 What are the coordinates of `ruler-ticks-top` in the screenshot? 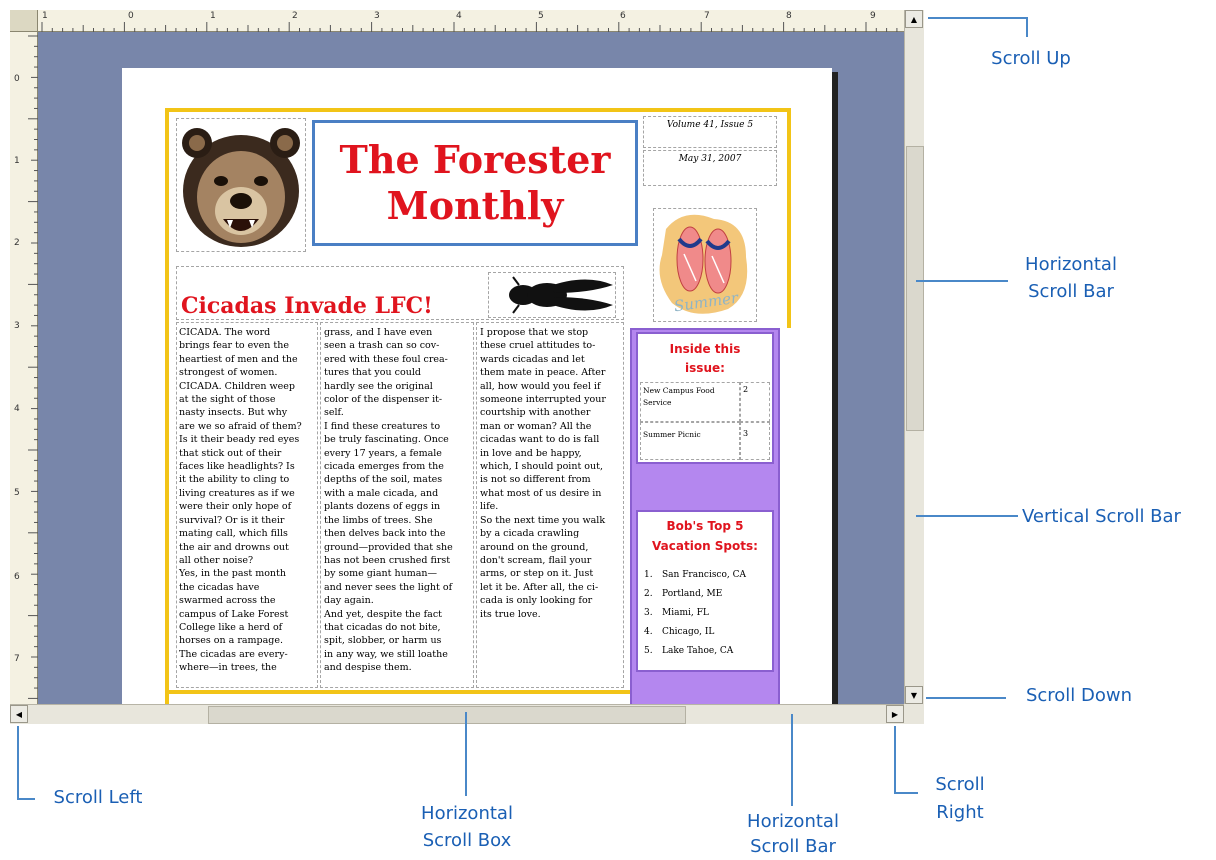 It's located at (469, 27).